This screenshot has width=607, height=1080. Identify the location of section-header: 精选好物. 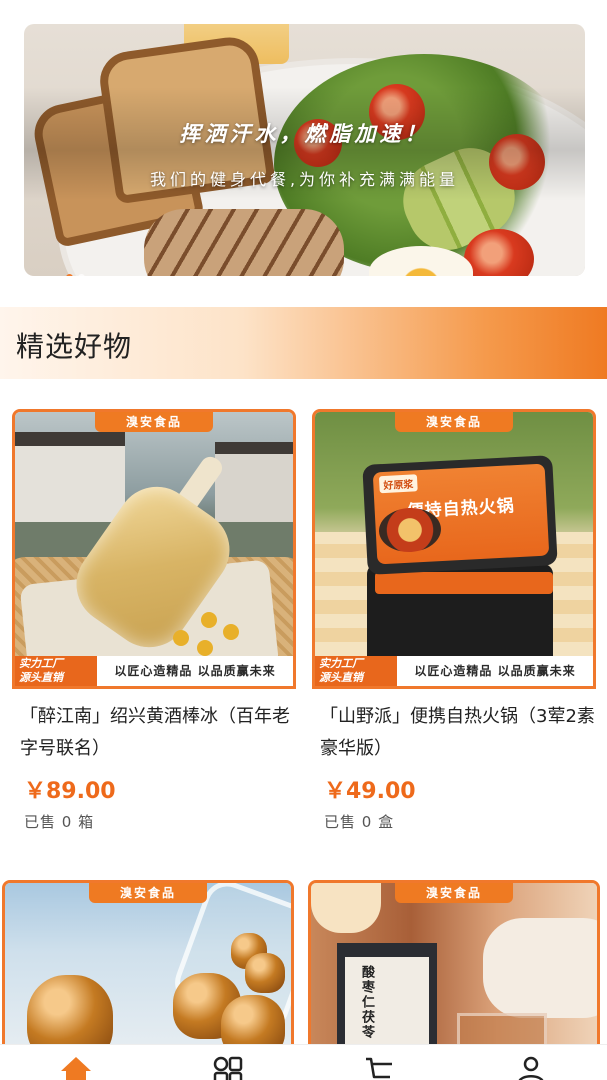
(303, 343).